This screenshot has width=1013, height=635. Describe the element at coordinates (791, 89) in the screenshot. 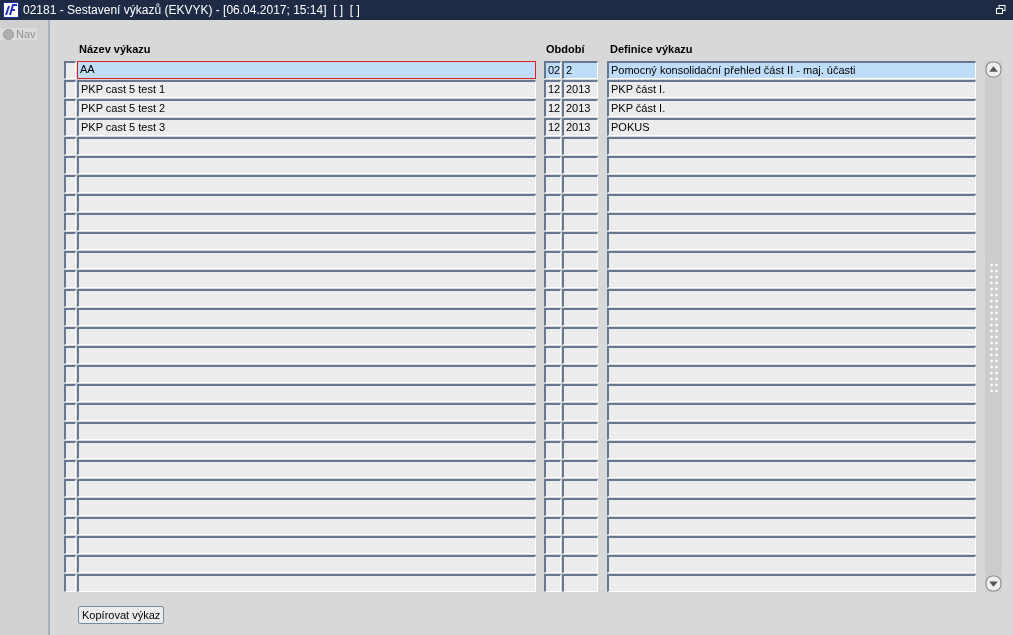

I see `definition-field: PKP část I.` at that location.